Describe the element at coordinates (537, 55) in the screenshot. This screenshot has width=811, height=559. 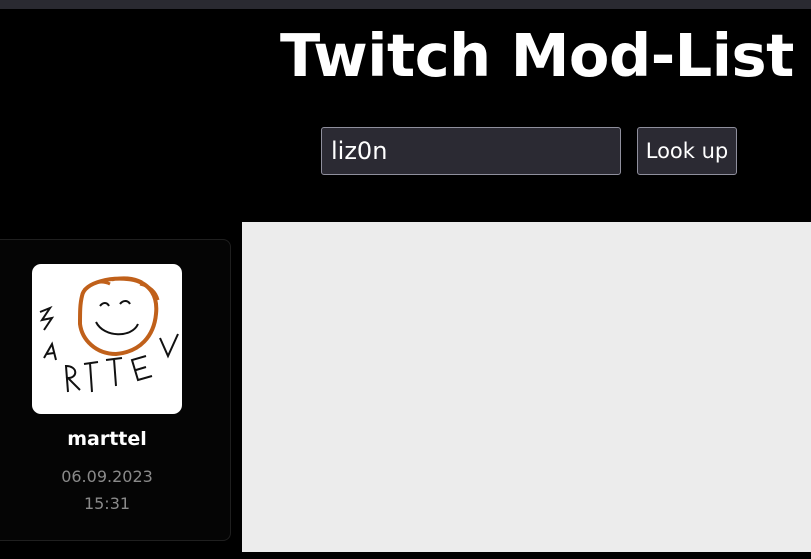
I see `page-title: Twitch Mod-List` at that location.